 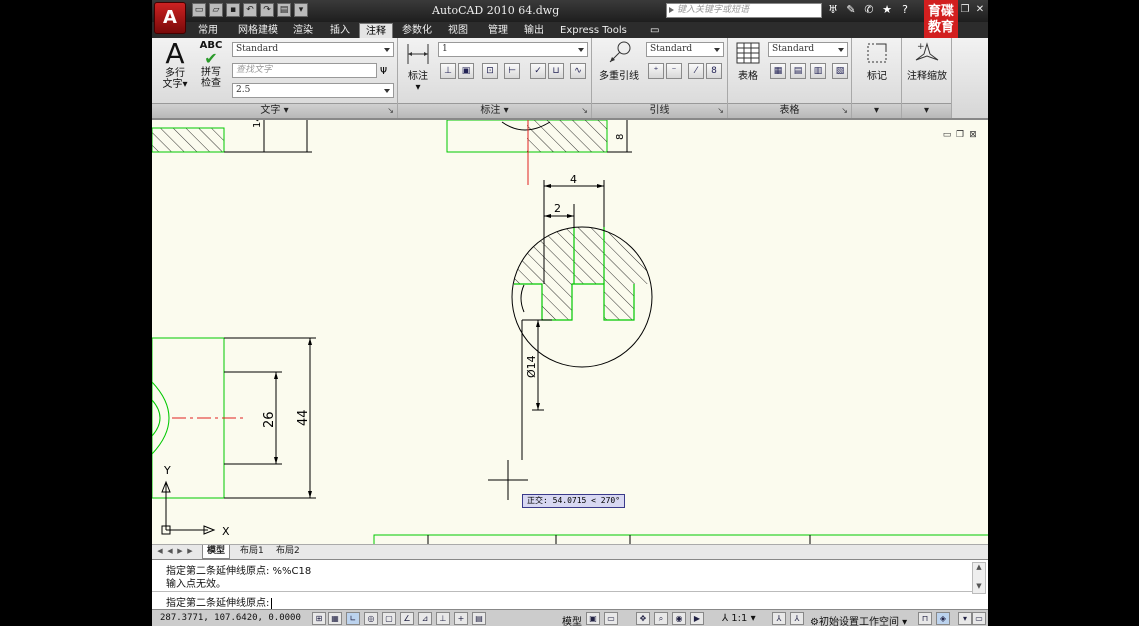 I want to click on prev-layout-icon: ◀, so click(x=170, y=551).